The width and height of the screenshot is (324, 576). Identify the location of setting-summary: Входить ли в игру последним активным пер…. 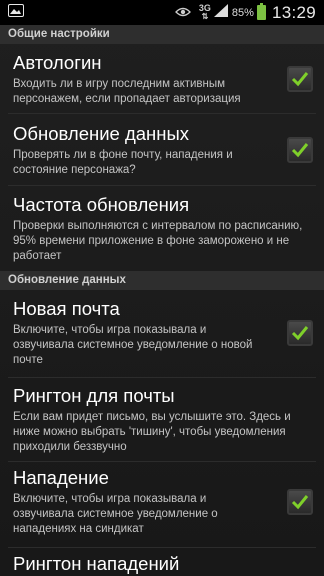
(127, 91).